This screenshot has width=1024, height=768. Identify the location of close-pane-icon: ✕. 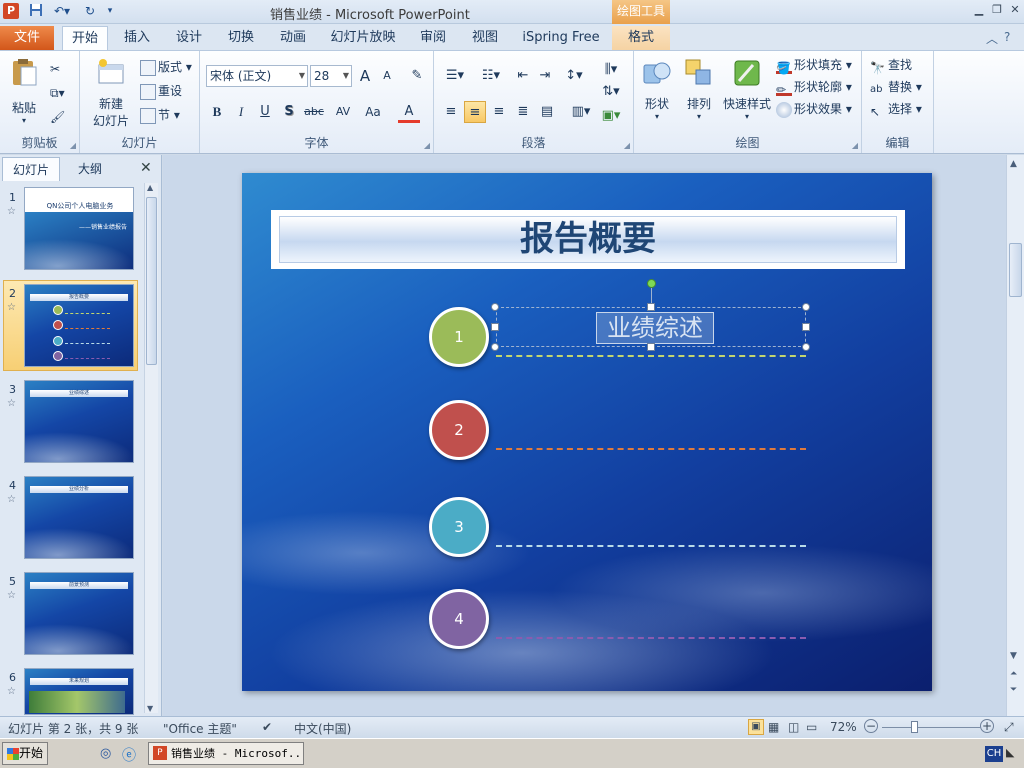
(146, 168).